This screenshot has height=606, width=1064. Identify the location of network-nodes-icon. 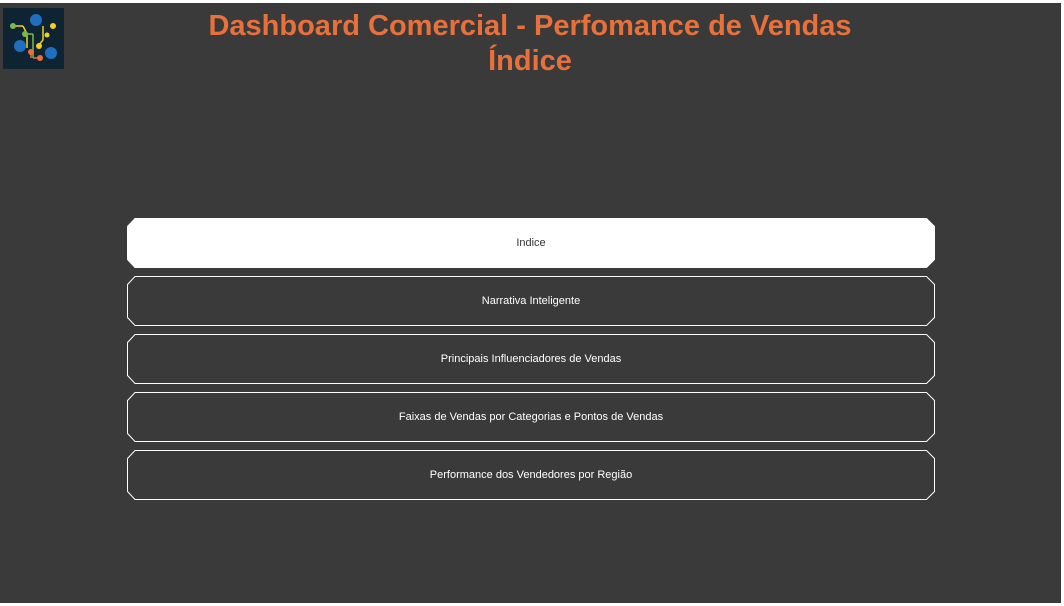
(33, 38).